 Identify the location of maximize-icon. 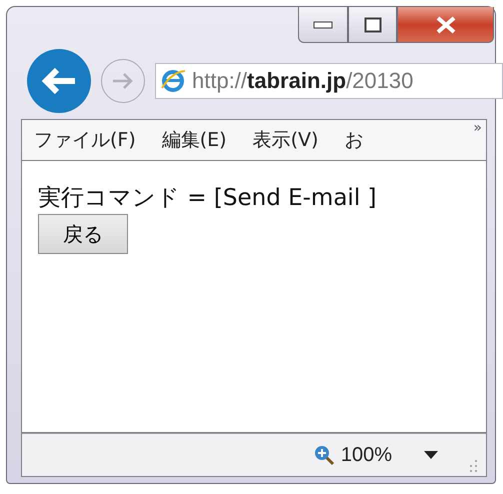
(373, 24).